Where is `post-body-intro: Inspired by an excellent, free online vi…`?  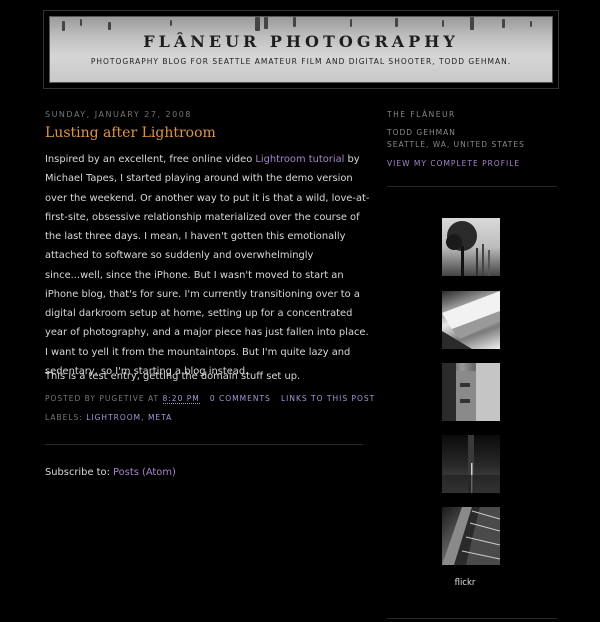
post-body-intro: Inspired by an excellent, free online vi… is located at coordinates (150, 159).